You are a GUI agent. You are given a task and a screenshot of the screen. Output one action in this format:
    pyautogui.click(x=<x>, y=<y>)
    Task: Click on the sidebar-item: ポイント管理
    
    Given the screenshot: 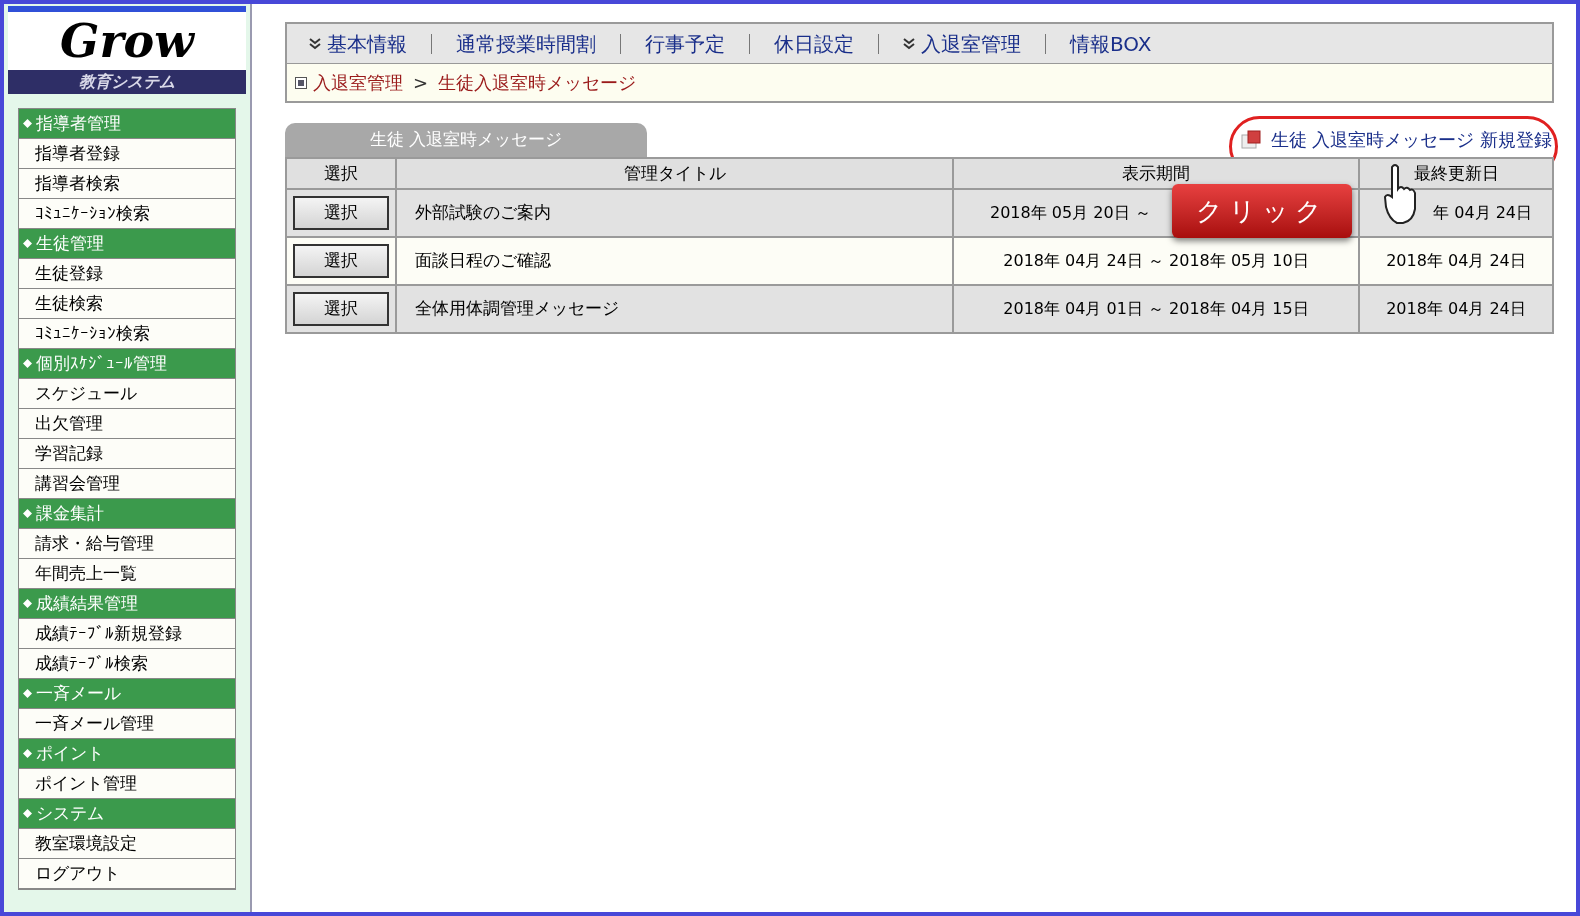 What is the action you would take?
    pyautogui.click(x=127, y=784)
    